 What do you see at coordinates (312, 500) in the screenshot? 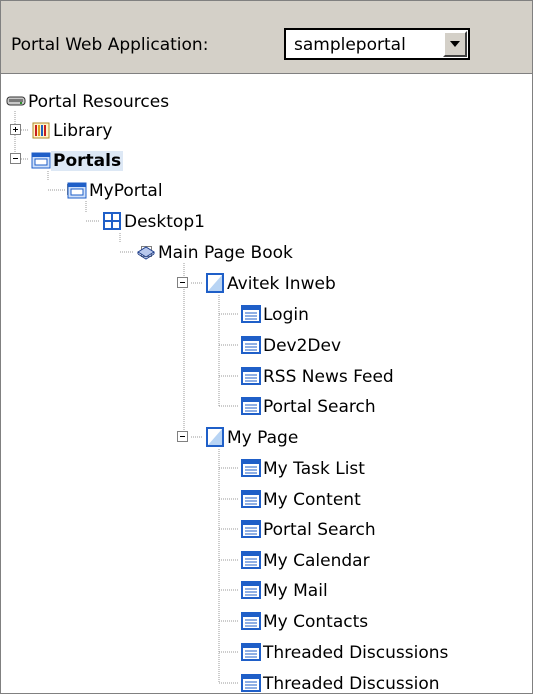
I see `tree-label: My Content` at bounding box center [312, 500].